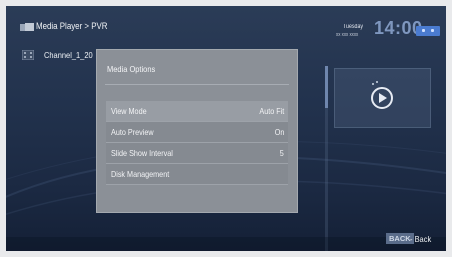 Image resolution: width=452 pixels, height=257 pixels. What do you see at coordinates (197, 84) in the screenshot?
I see `divider` at bounding box center [197, 84].